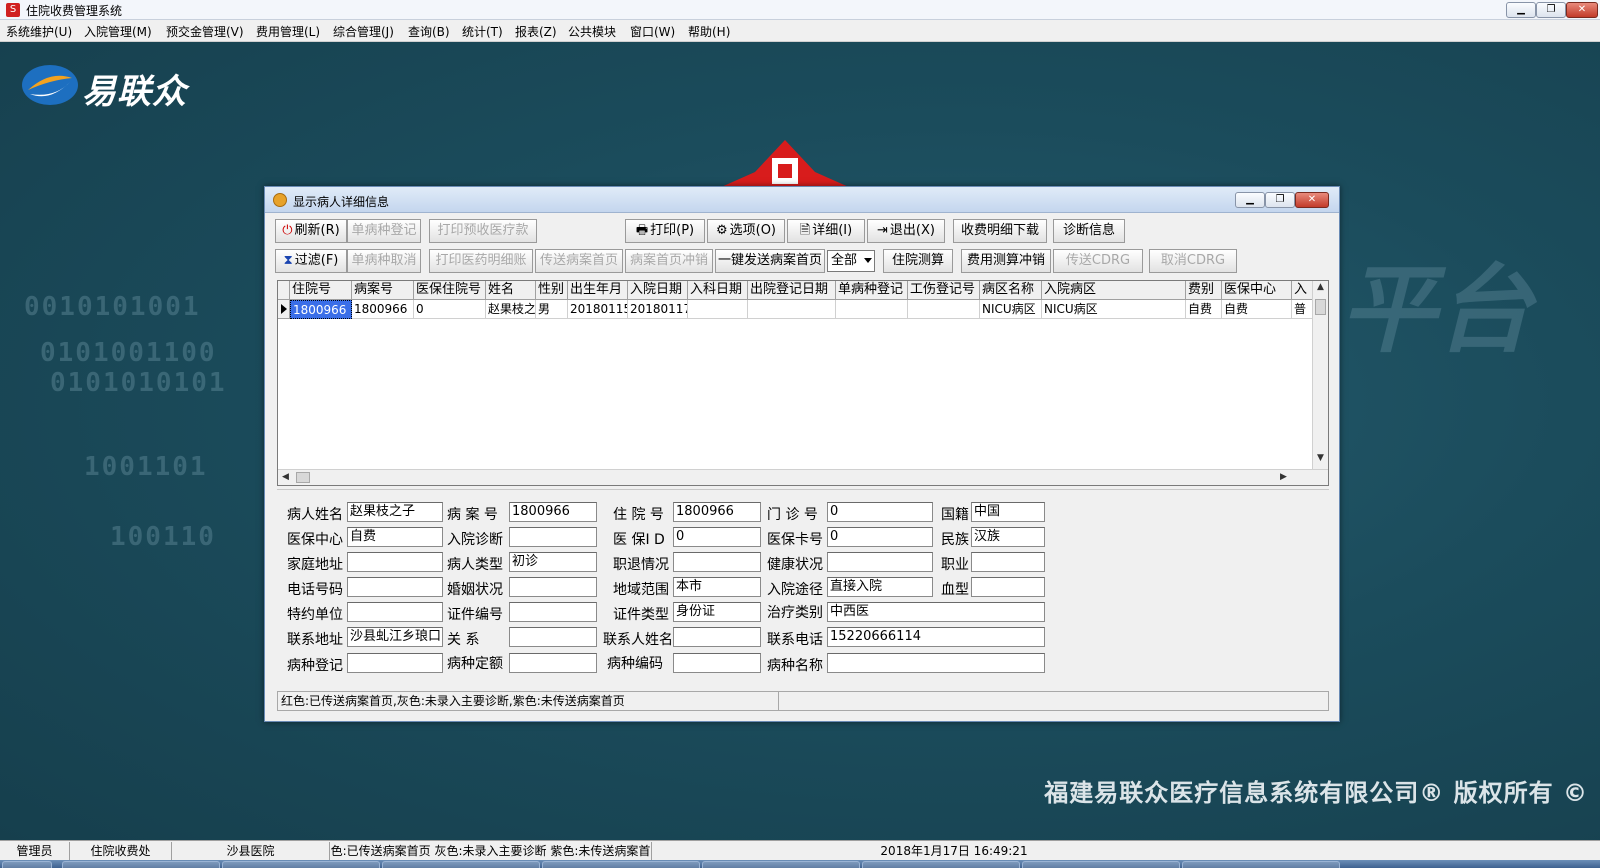 The height and width of the screenshot is (868, 1600). I want to click on blood-type-field, so click(1008, 587).